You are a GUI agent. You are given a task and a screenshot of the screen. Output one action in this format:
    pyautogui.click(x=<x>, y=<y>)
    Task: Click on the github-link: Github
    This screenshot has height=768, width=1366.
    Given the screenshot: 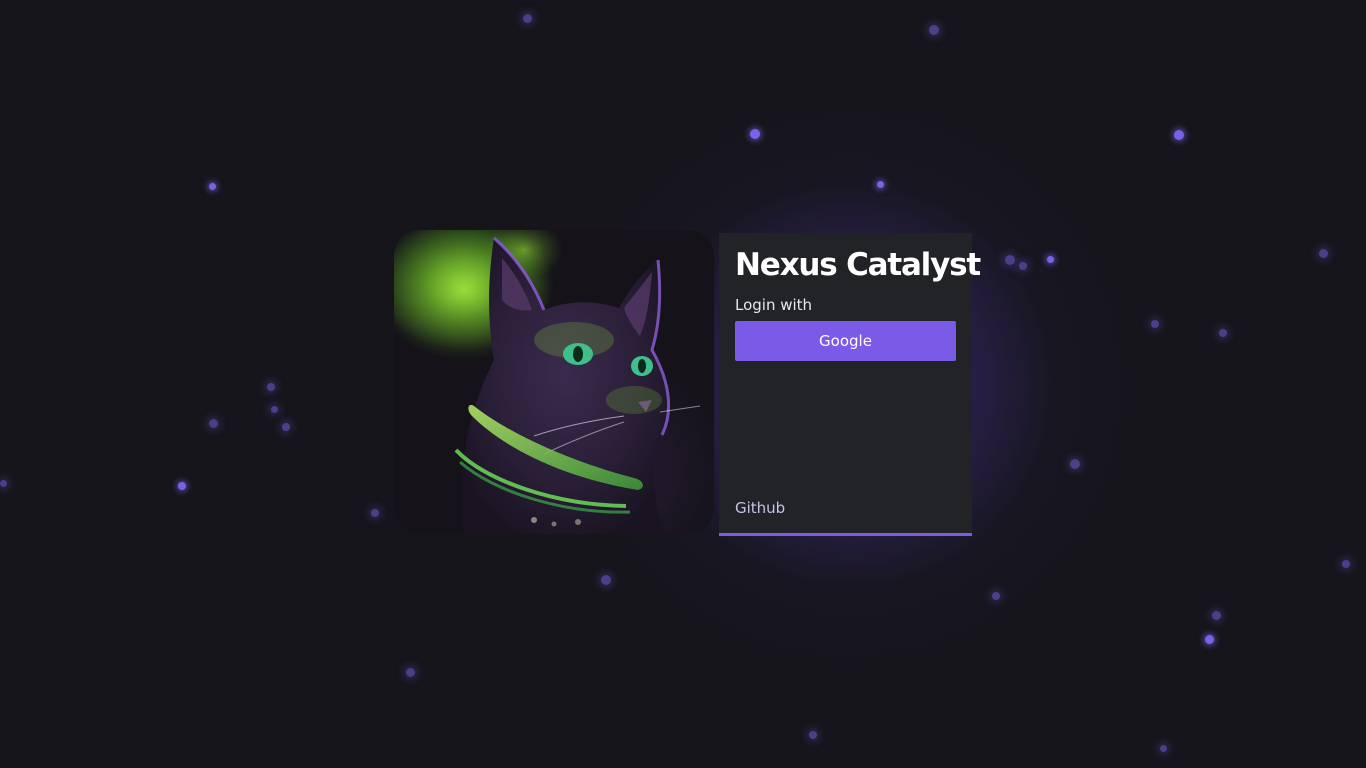 What is the action you would take?
    pyautogui.click(x=760, y=508)
    